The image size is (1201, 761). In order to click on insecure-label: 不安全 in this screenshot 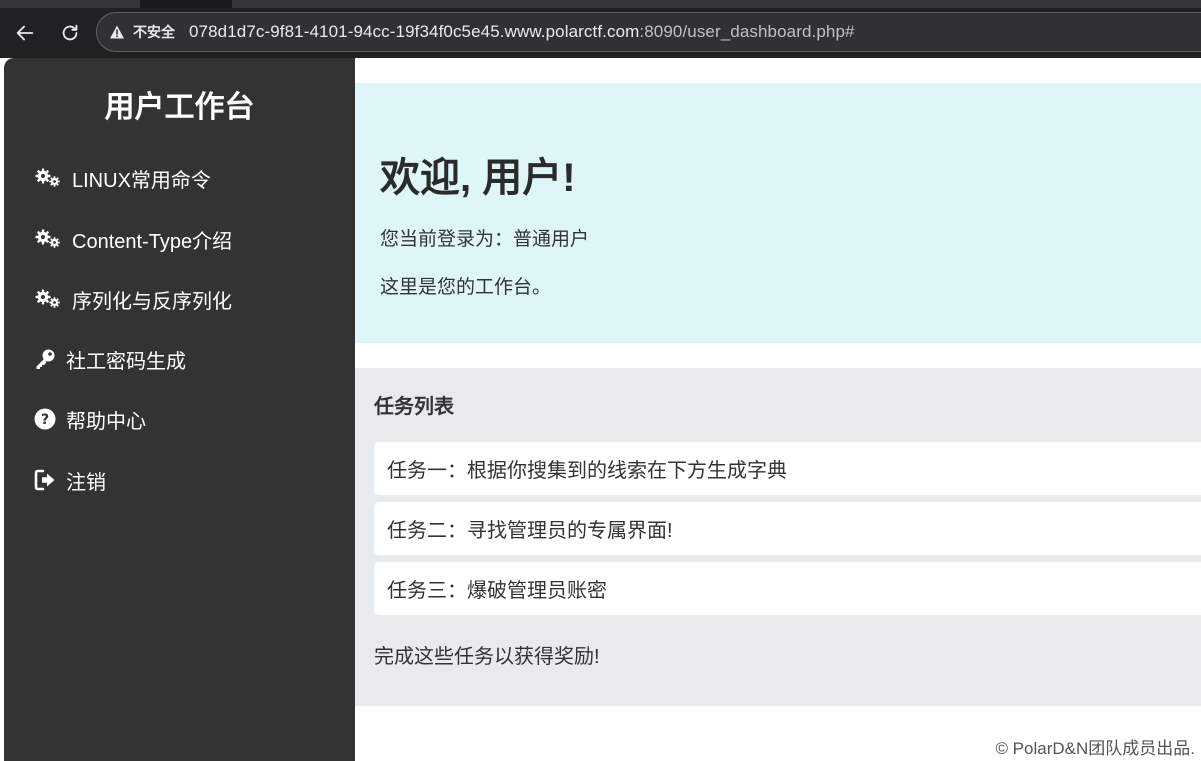, I will do `click(154, 32)`.